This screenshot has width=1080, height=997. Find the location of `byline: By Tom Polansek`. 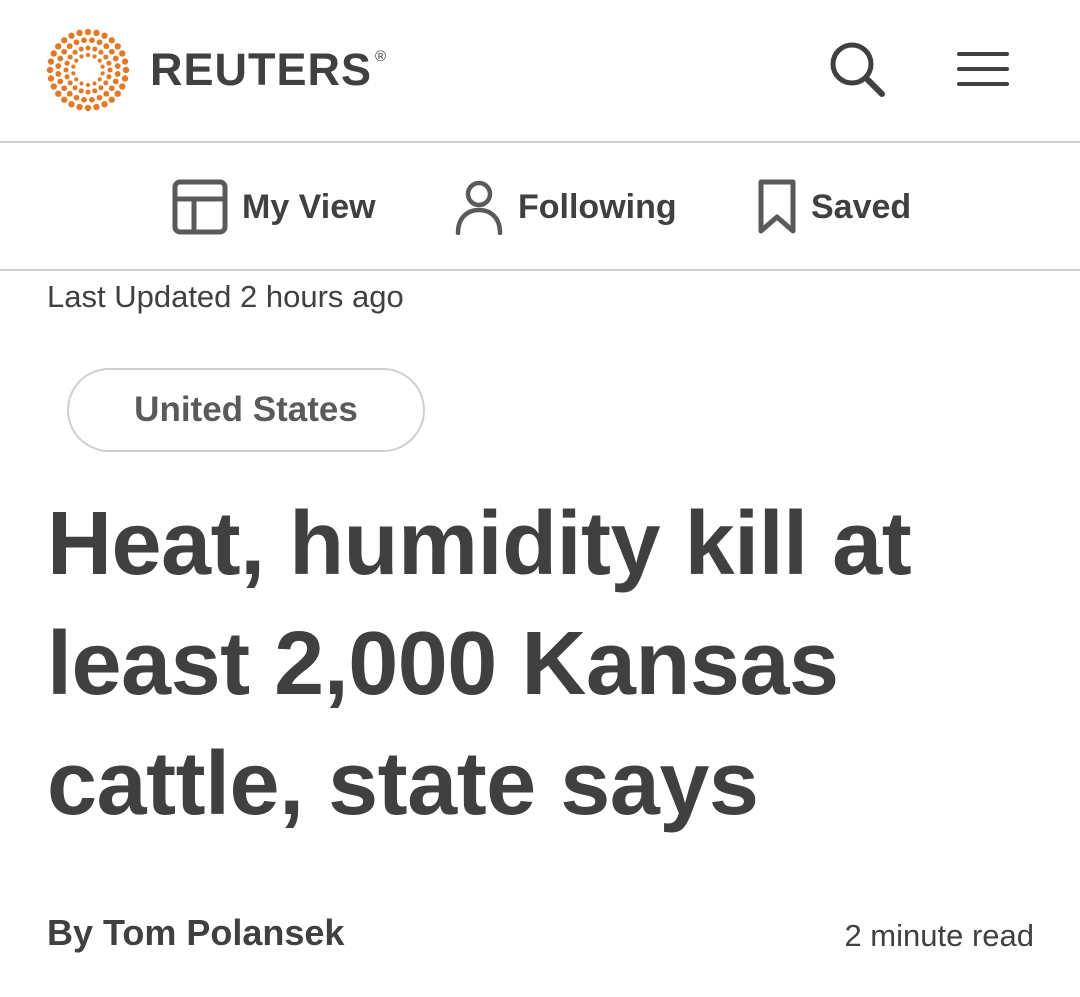

byline: By Tom Polansek is located at coordinates (195, 933).